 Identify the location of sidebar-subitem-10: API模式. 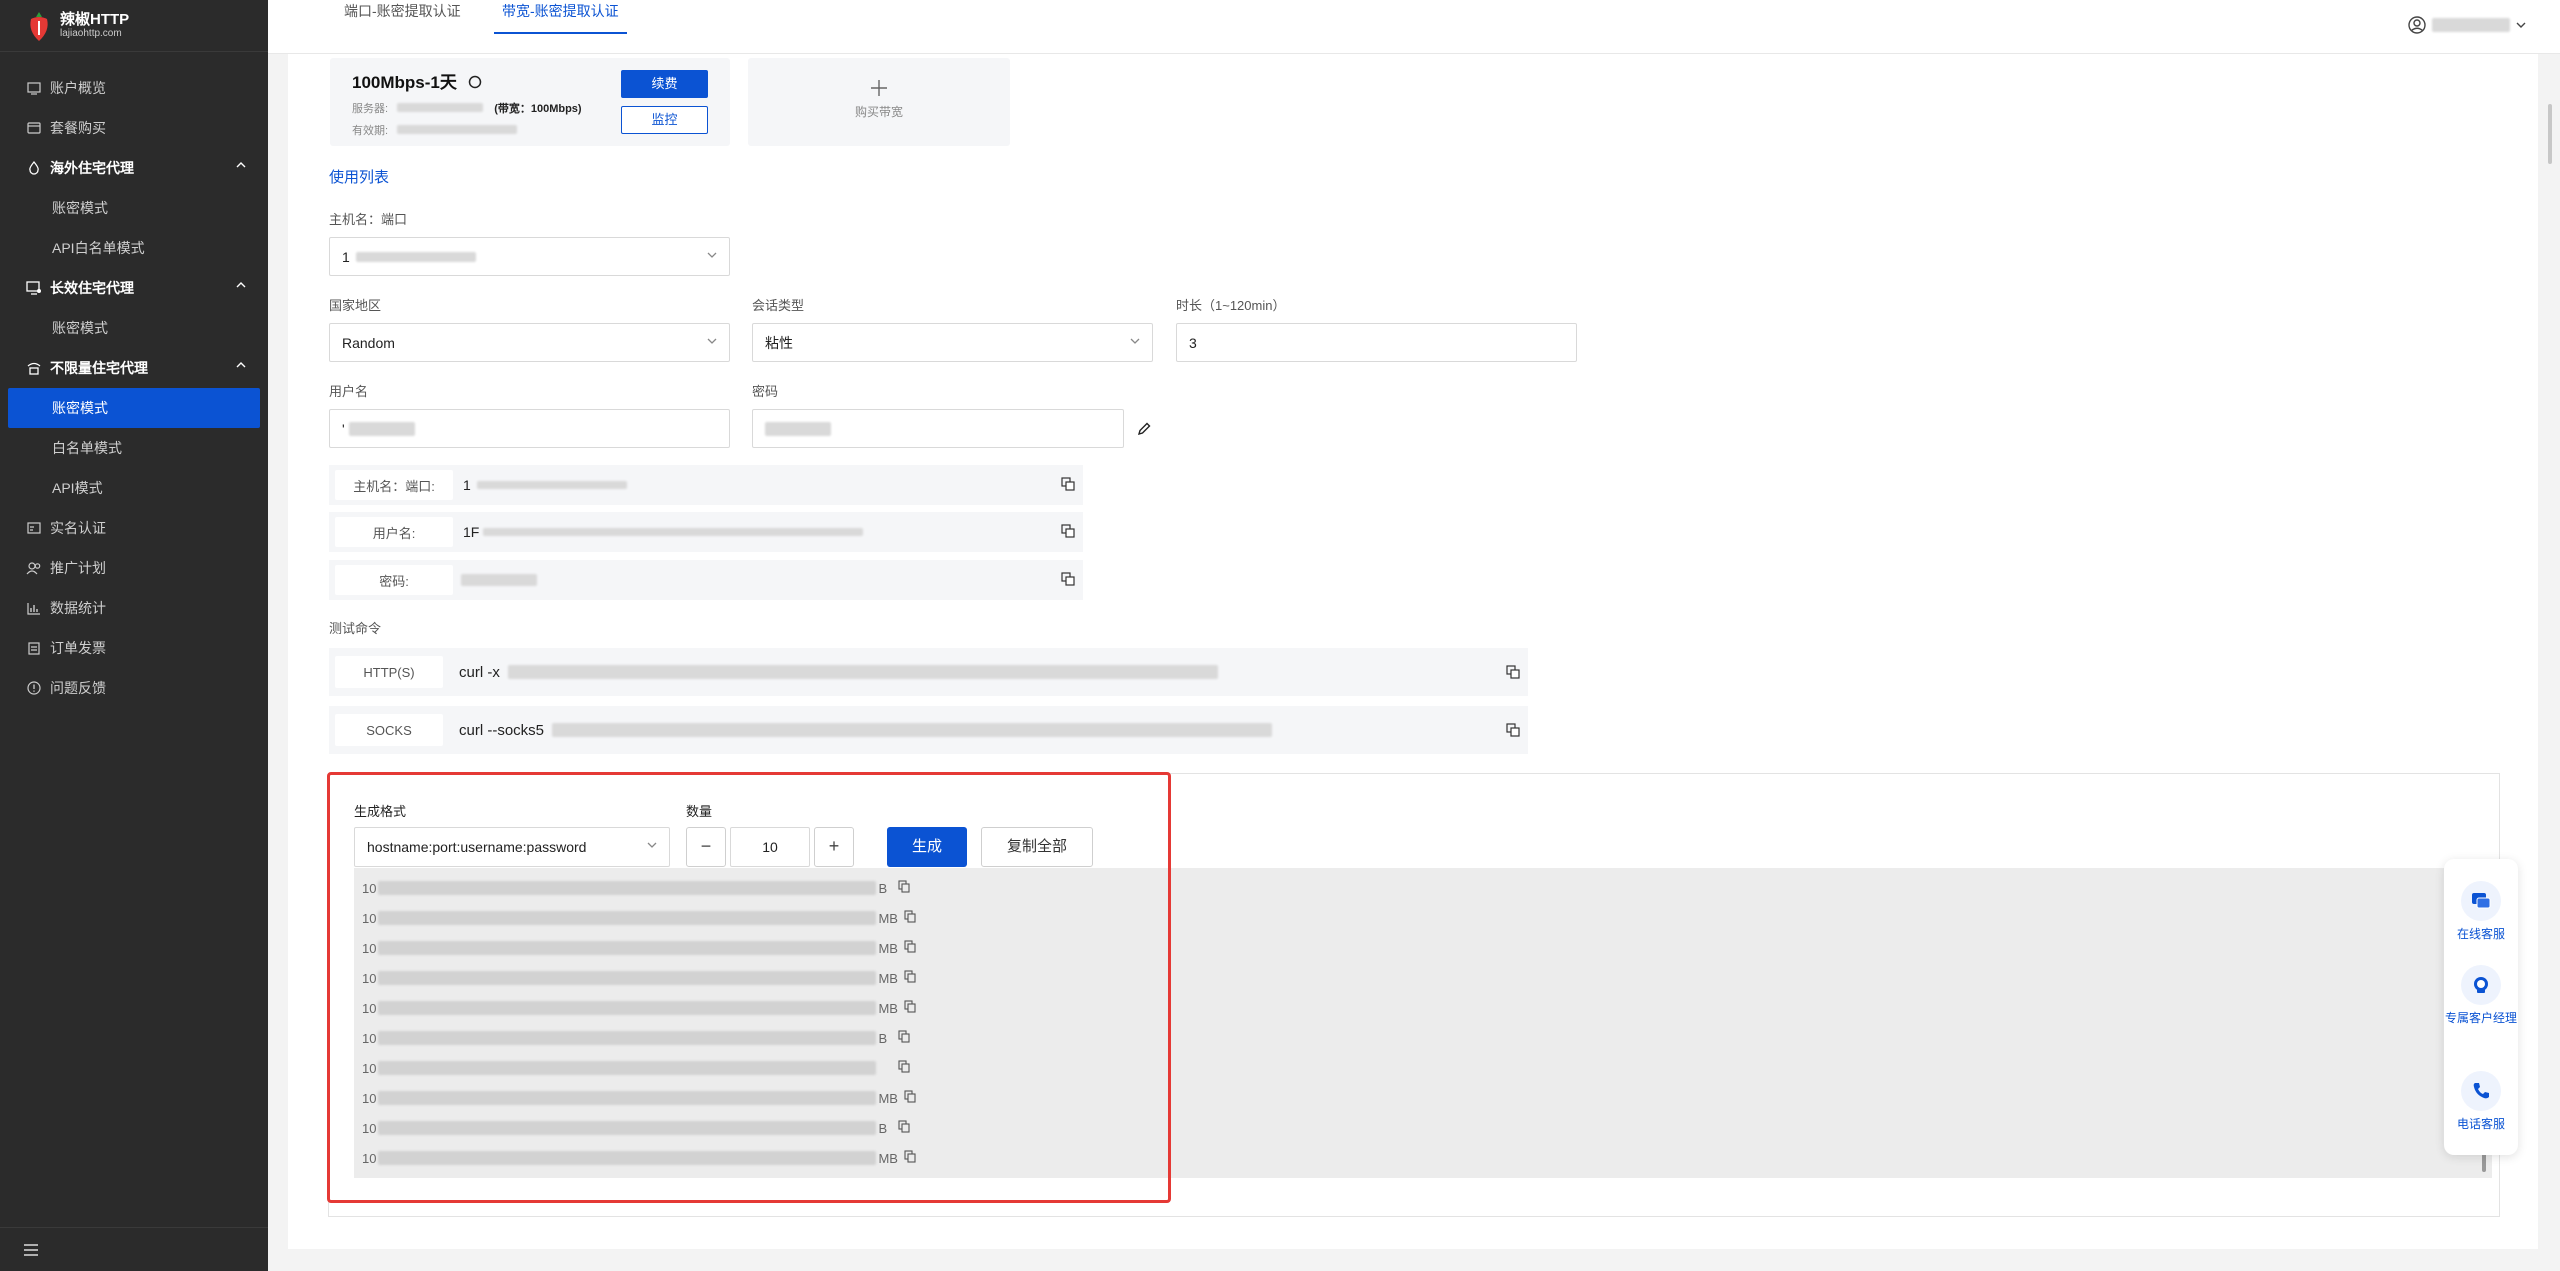
(134, 488).